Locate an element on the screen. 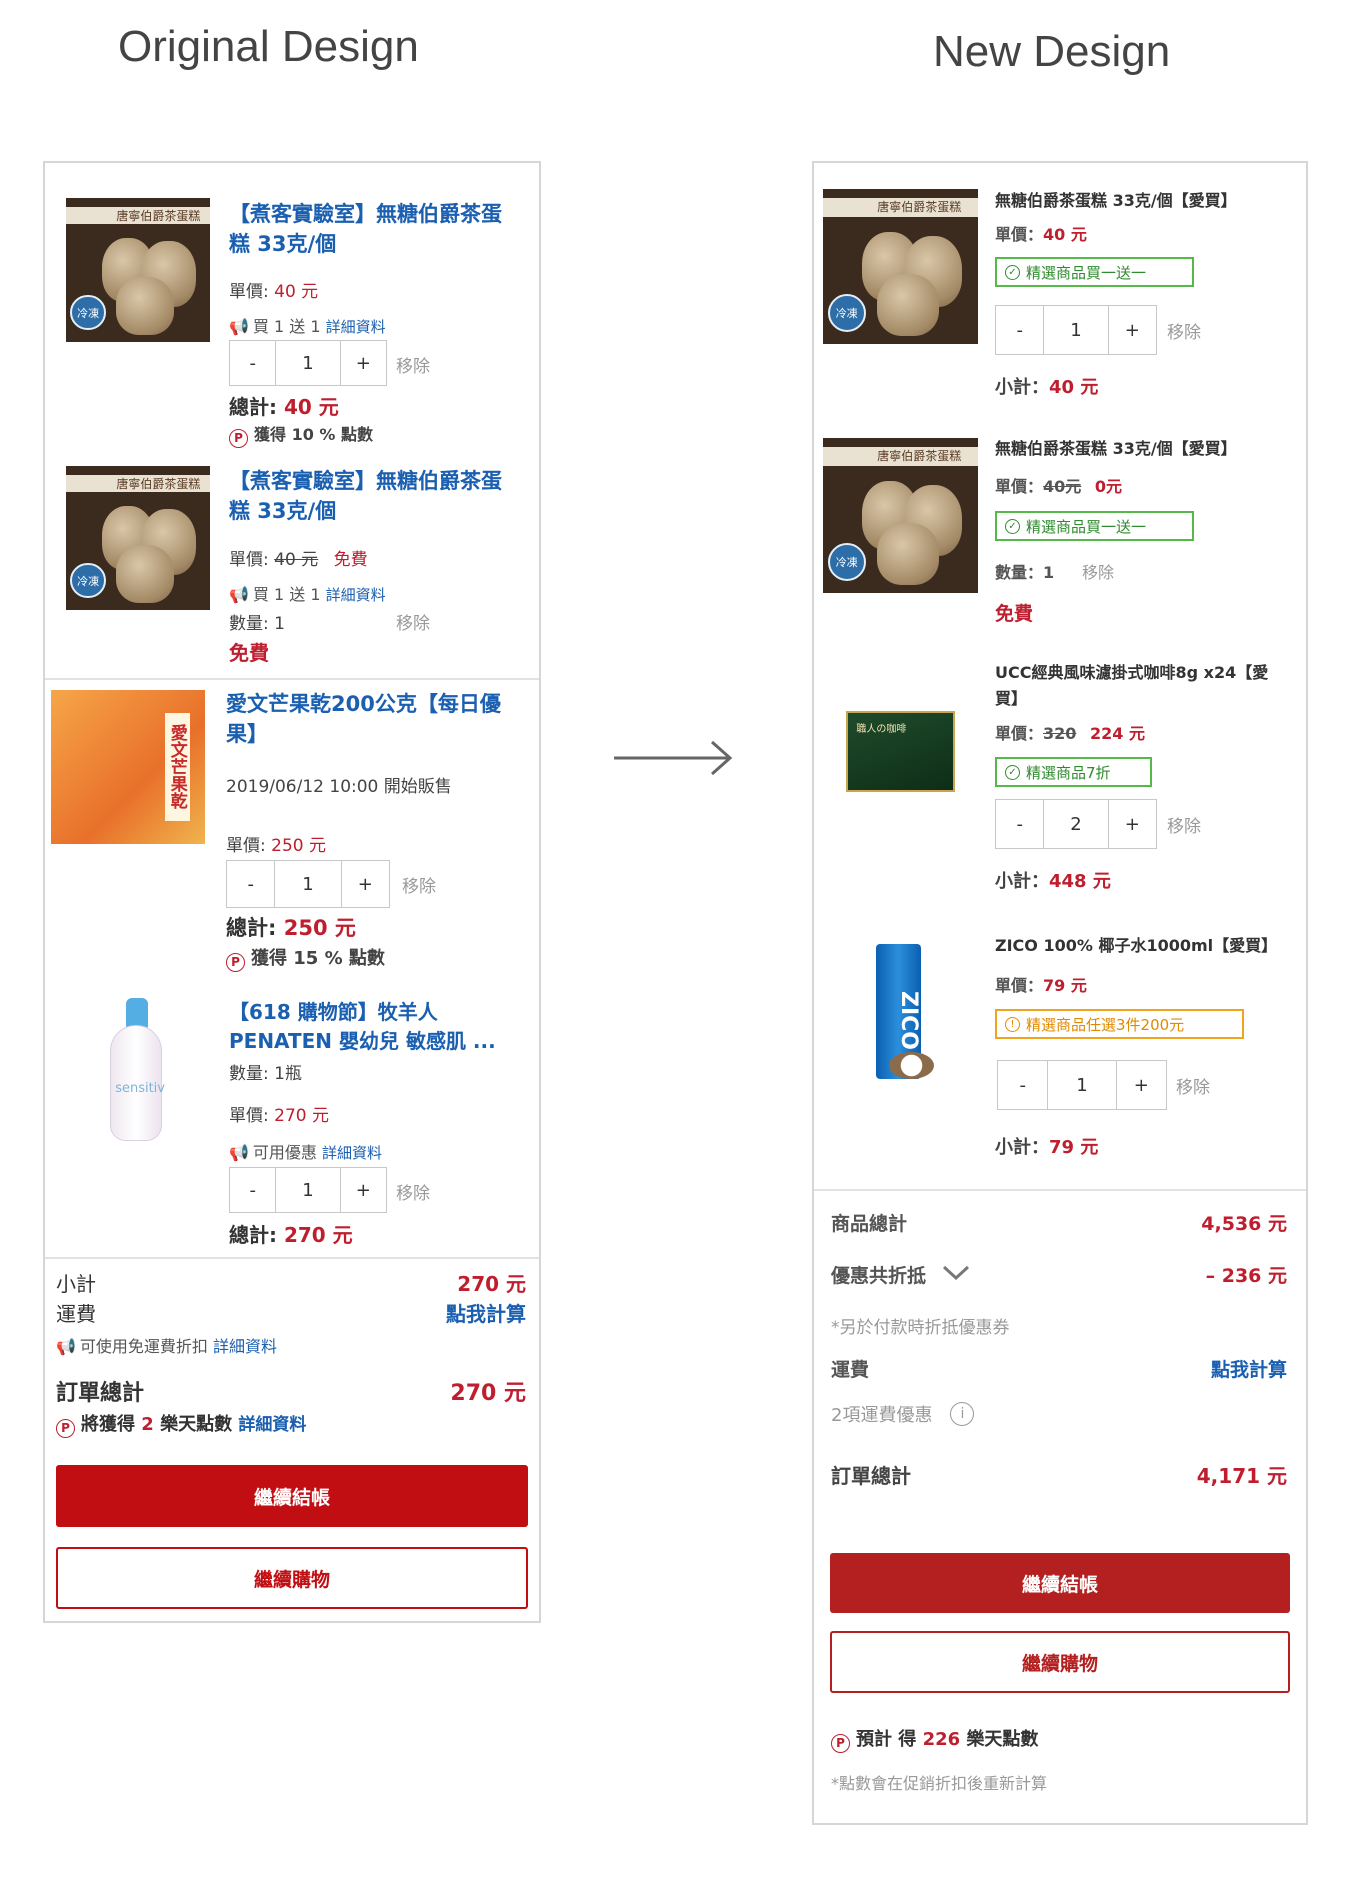 Image resolution: width=1362 pixels, height=1892 pixels. check-circle-icon: ✓ is located at coordinates (1012, 272).